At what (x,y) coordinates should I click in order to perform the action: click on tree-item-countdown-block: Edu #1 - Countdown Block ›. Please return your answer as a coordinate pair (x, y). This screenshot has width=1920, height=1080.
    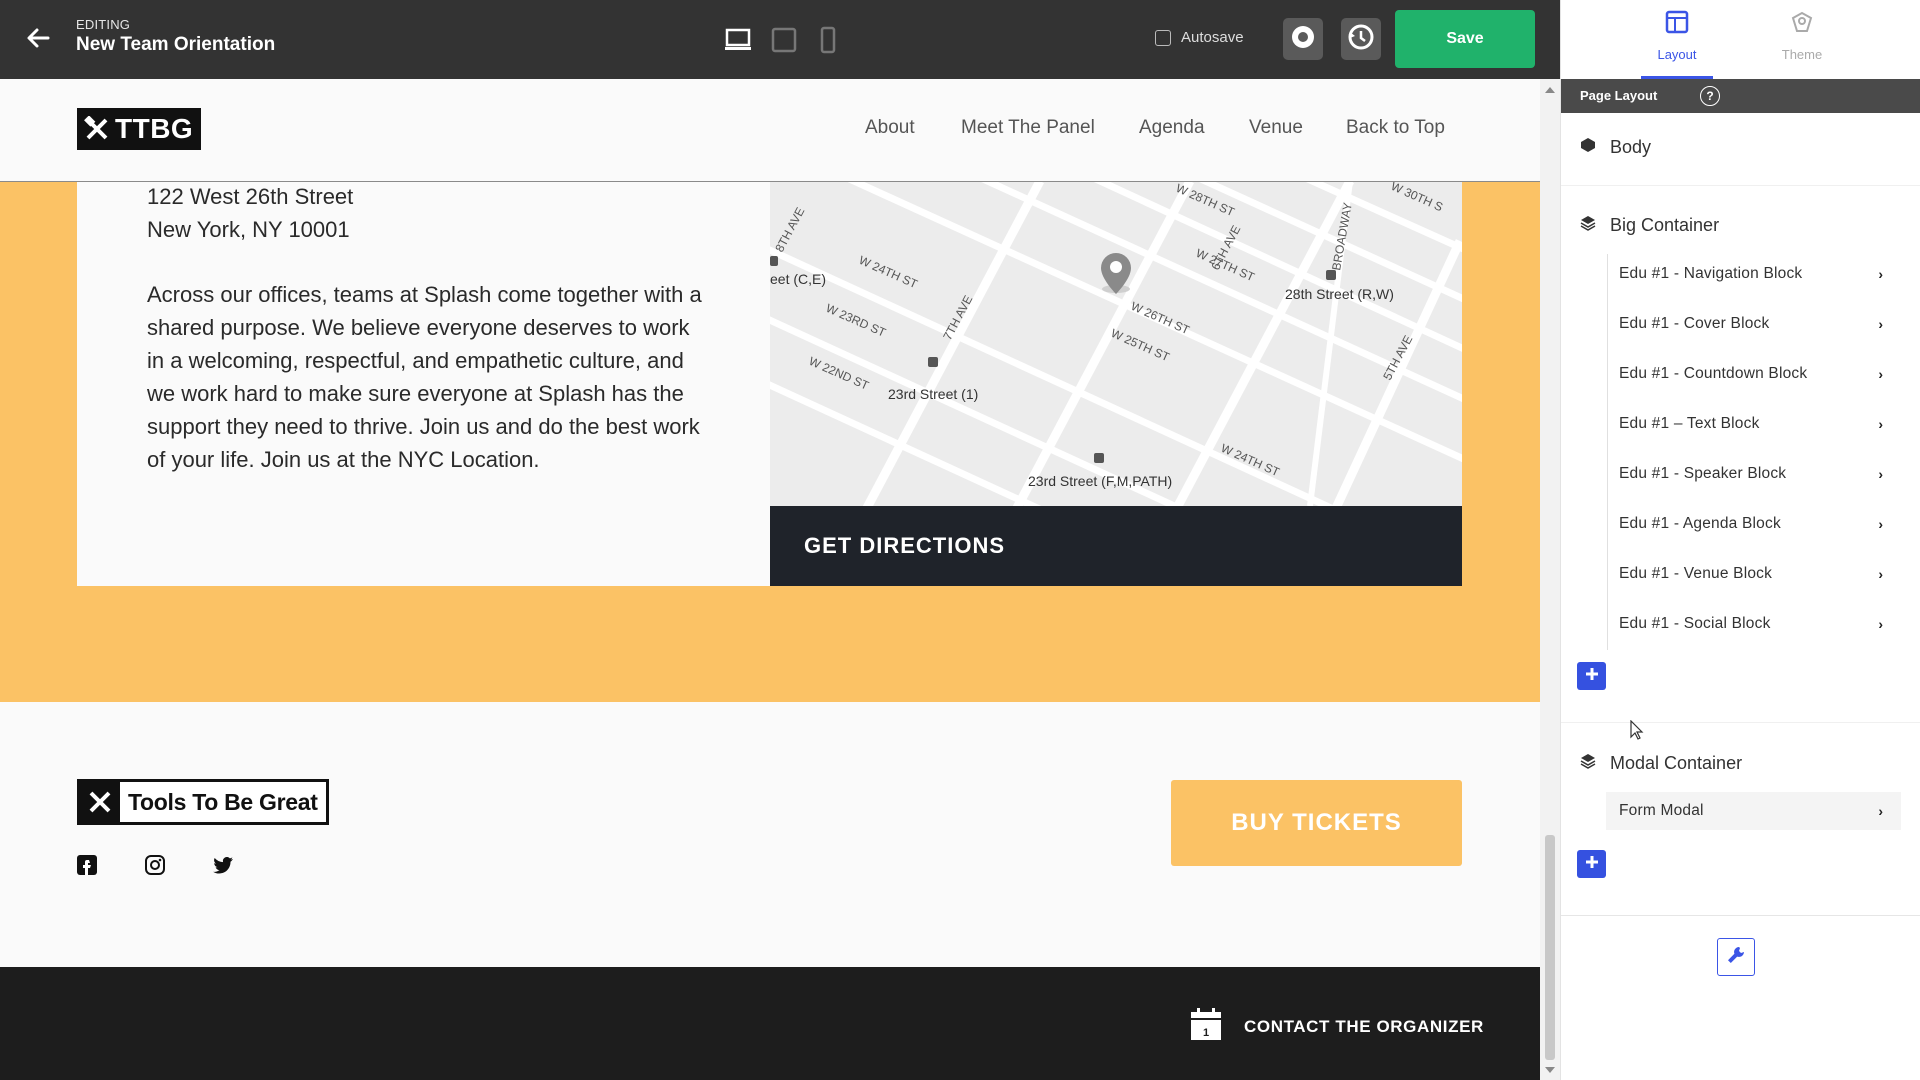
    Looking at the image, I should click on (1753, 374).